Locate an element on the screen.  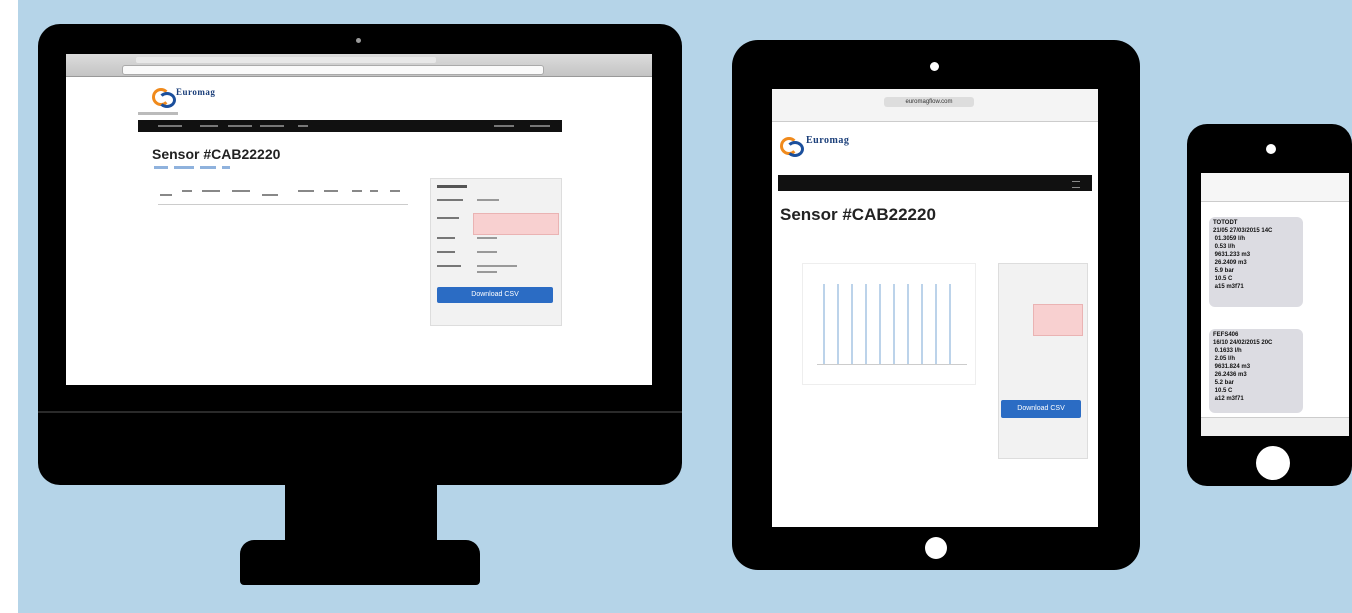
tab-details is located at coordinates (208, 167).